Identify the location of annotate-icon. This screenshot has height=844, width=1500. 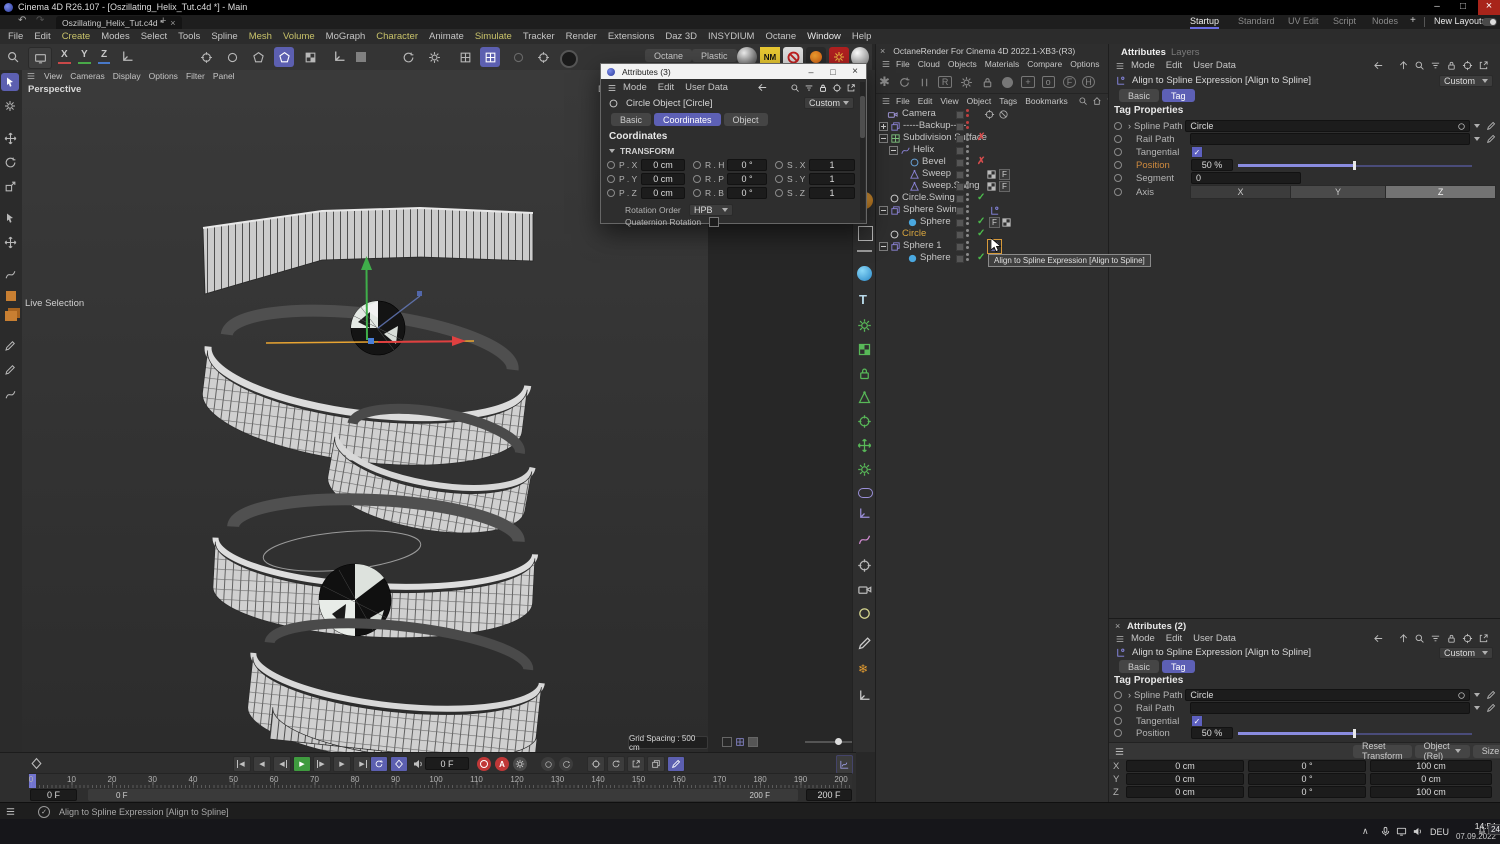
(864, 643).